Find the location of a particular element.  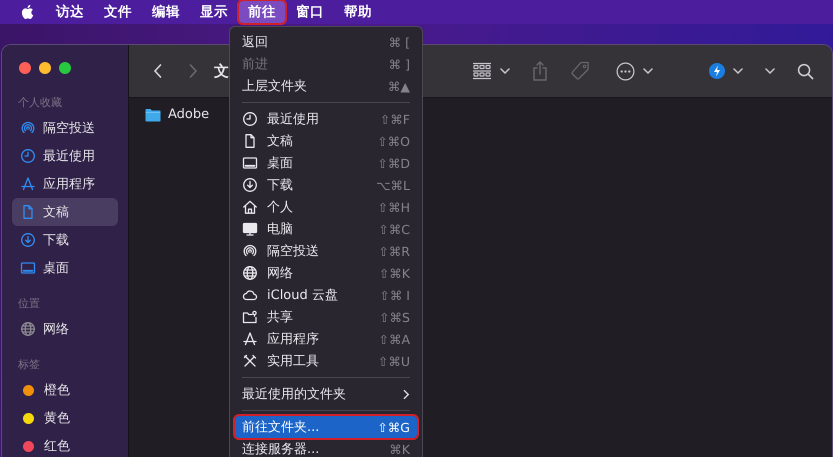

sidebar-item: 黄色 is located at coordinates (65, 418).